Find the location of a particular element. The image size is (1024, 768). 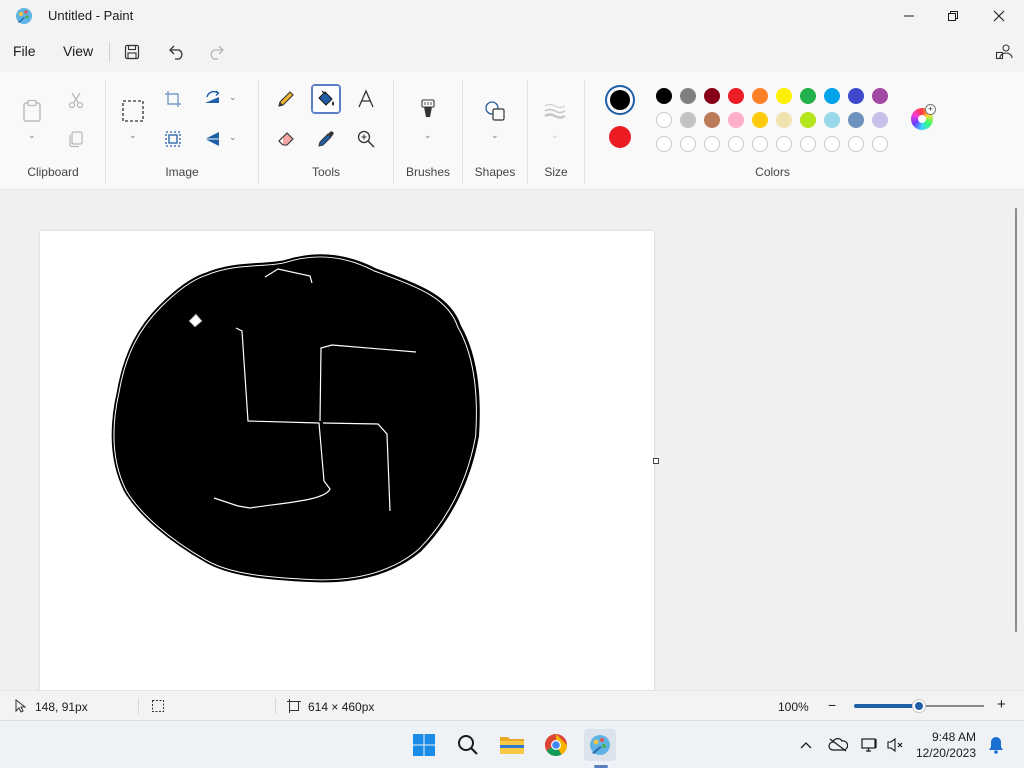

maximize-button is located at coordinates (953, 16).